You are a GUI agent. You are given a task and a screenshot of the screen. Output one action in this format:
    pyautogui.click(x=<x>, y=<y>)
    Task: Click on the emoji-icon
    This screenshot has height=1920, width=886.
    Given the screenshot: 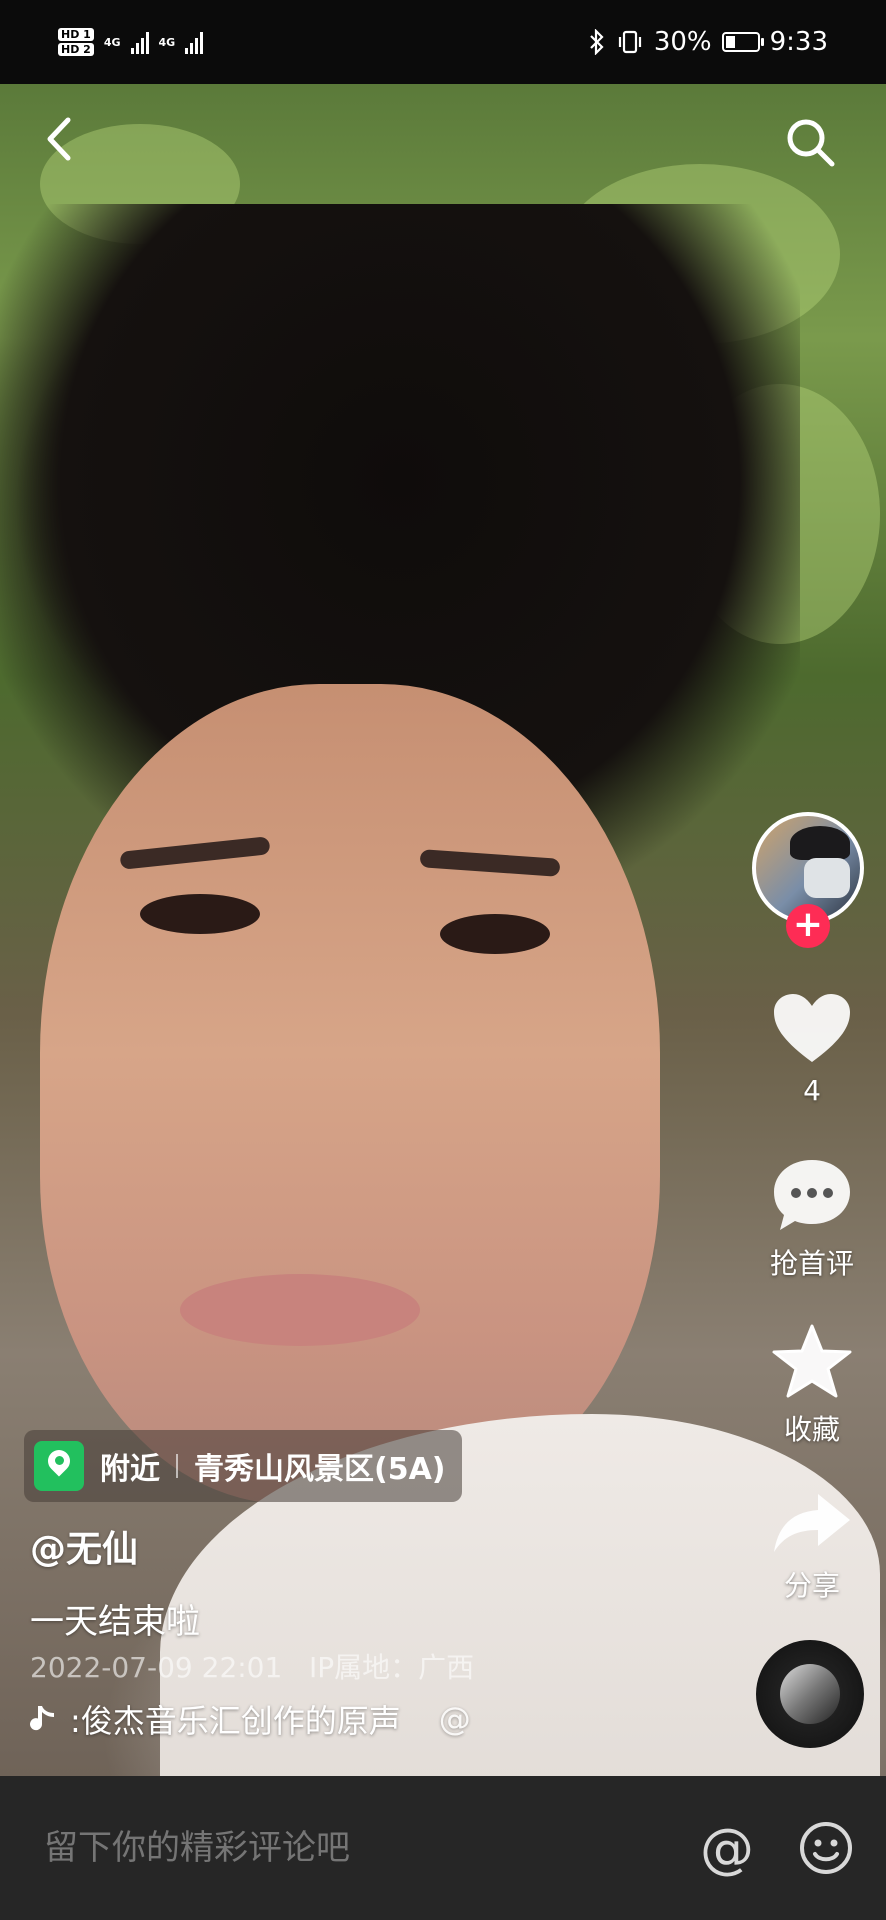 What is the action you would take?
    pyautogui.click(x=826, y=1848)
    